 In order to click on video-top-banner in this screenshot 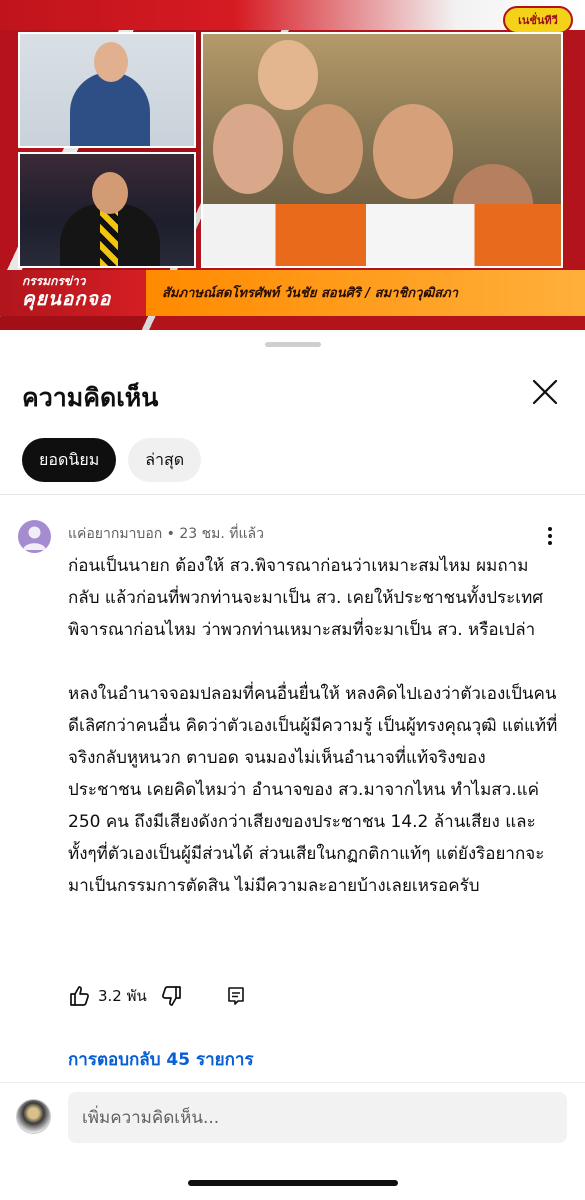, I will do `click(292, 15)`.